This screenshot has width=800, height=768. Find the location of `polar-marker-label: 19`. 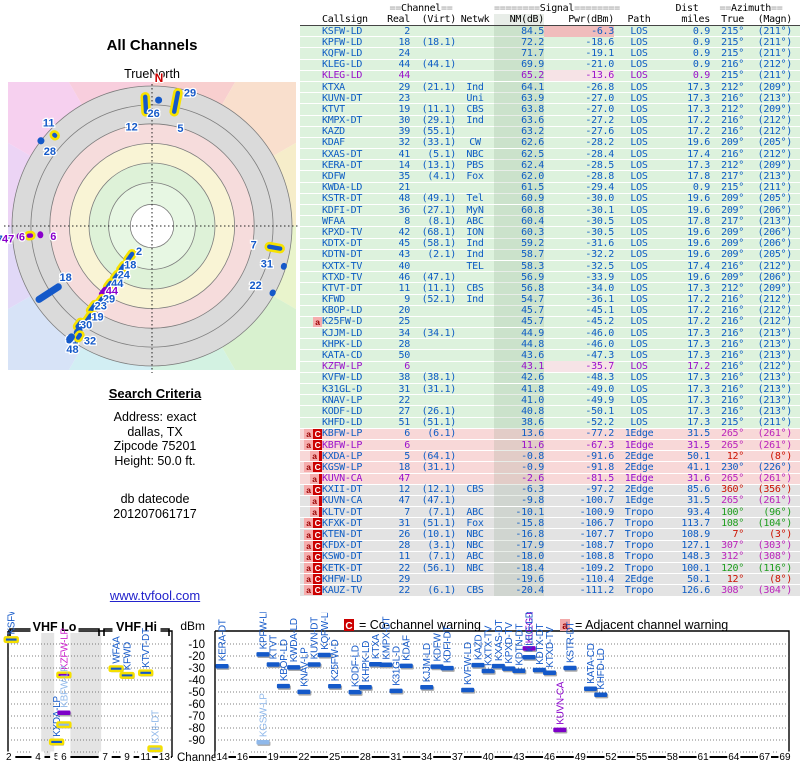

polar-marker-label: 19 is located at coordinates (97, 317).